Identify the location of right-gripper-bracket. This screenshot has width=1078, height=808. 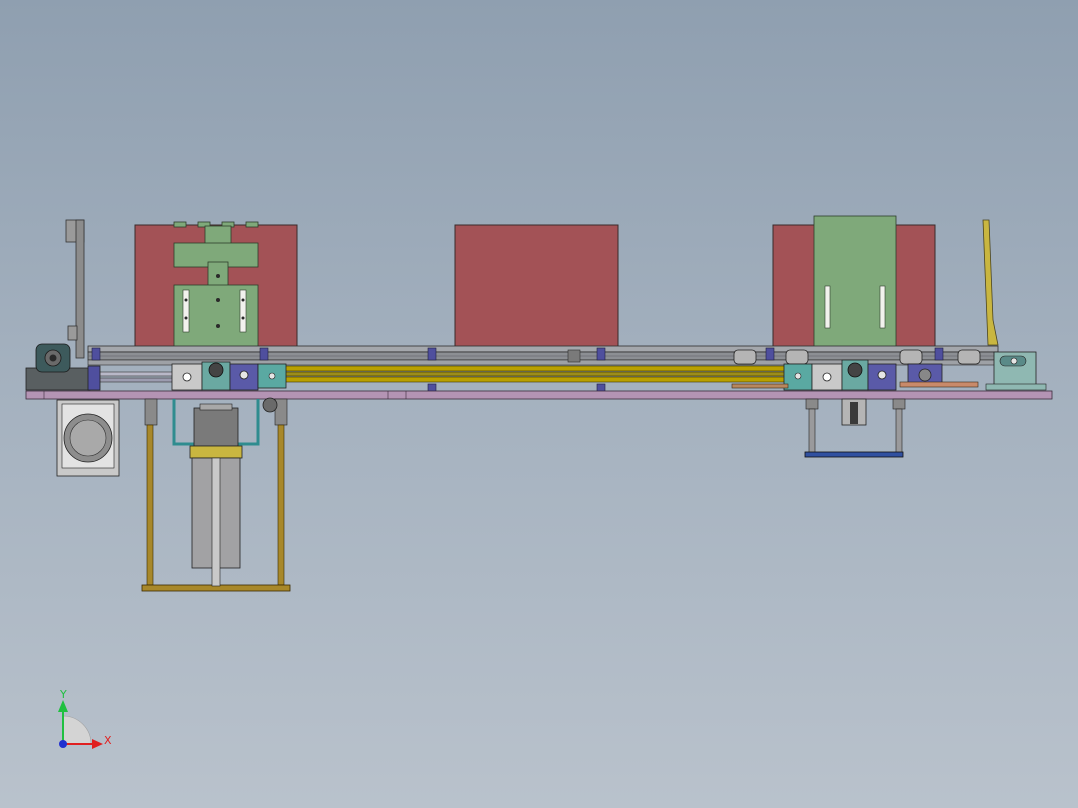
(855, 287).